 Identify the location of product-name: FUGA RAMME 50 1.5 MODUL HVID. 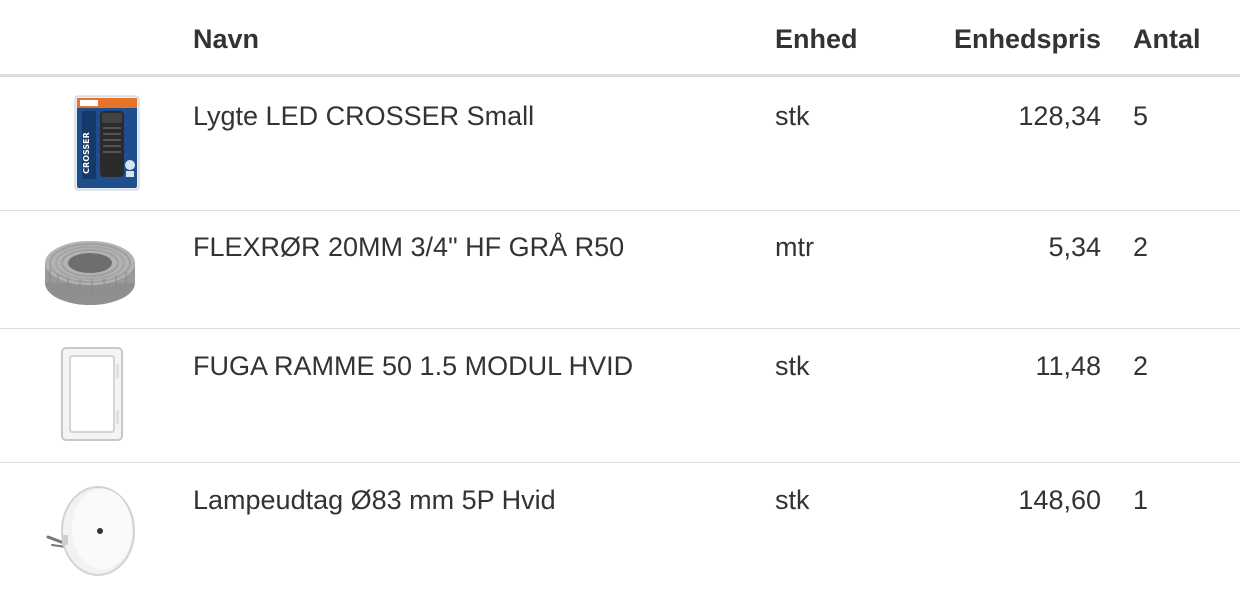
(413, 366).